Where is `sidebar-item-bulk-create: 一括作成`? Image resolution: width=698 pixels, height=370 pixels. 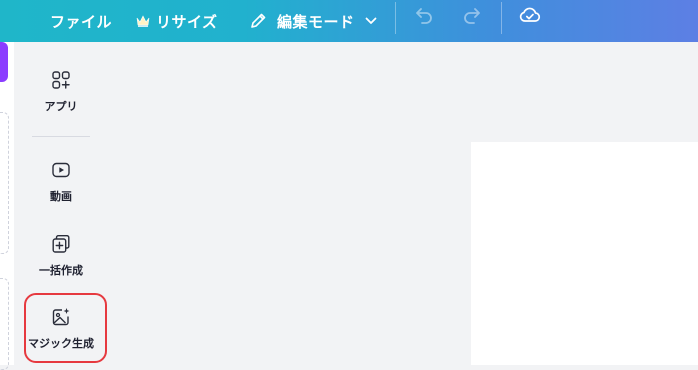
sidebar-item-bulk-create: 一括作成 is located at coordinates (61, 256).